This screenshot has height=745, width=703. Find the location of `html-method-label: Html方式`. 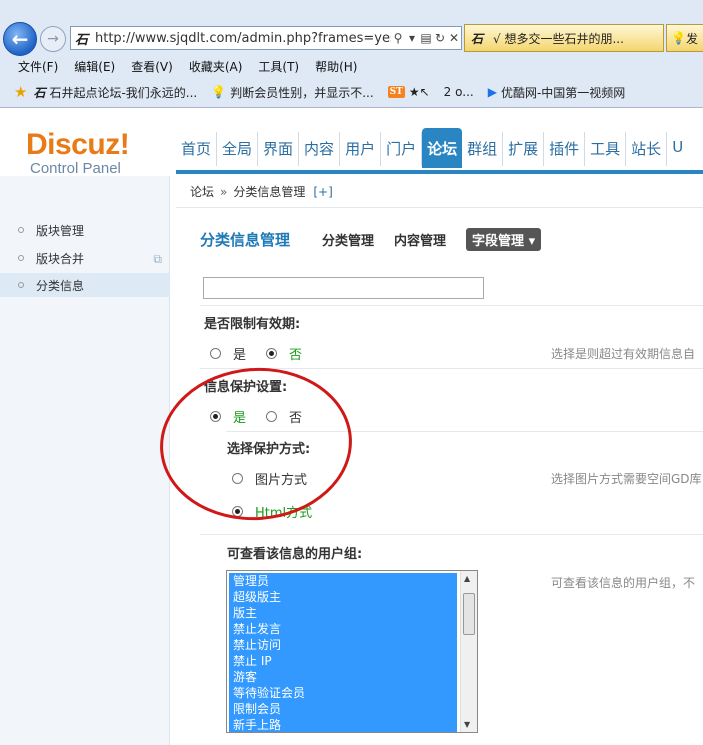

html-method-label: Html方式 is located at coordinates (283, 511).